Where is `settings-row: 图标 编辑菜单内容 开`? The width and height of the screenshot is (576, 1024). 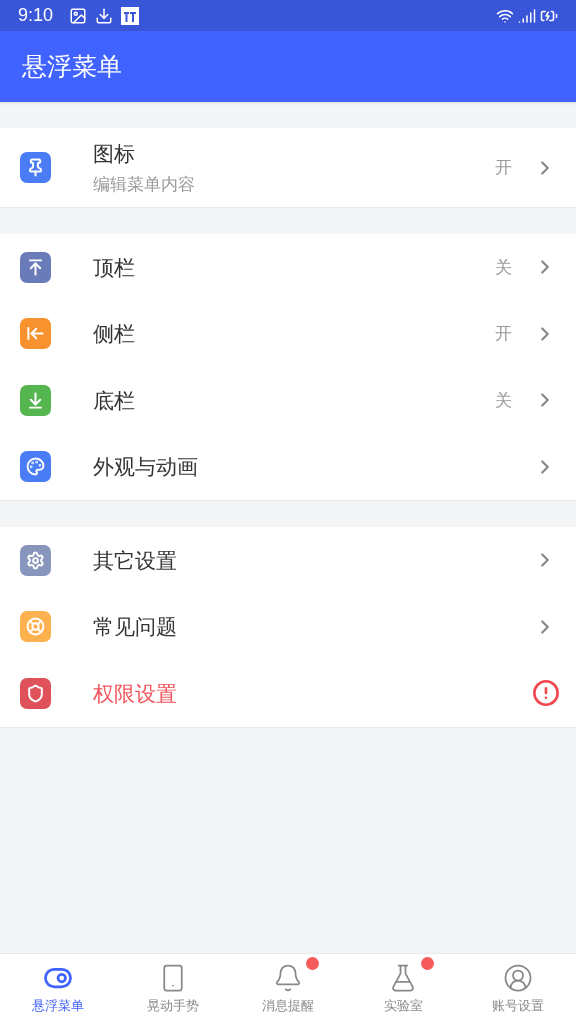
settings-row: 图标 编辑菜单内容 开 is located at coordinates (288, 167).